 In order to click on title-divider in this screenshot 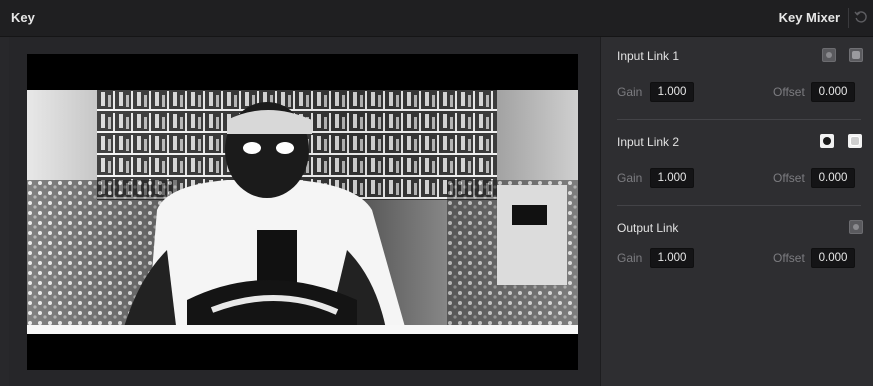, I will do `click(848, 18)`.